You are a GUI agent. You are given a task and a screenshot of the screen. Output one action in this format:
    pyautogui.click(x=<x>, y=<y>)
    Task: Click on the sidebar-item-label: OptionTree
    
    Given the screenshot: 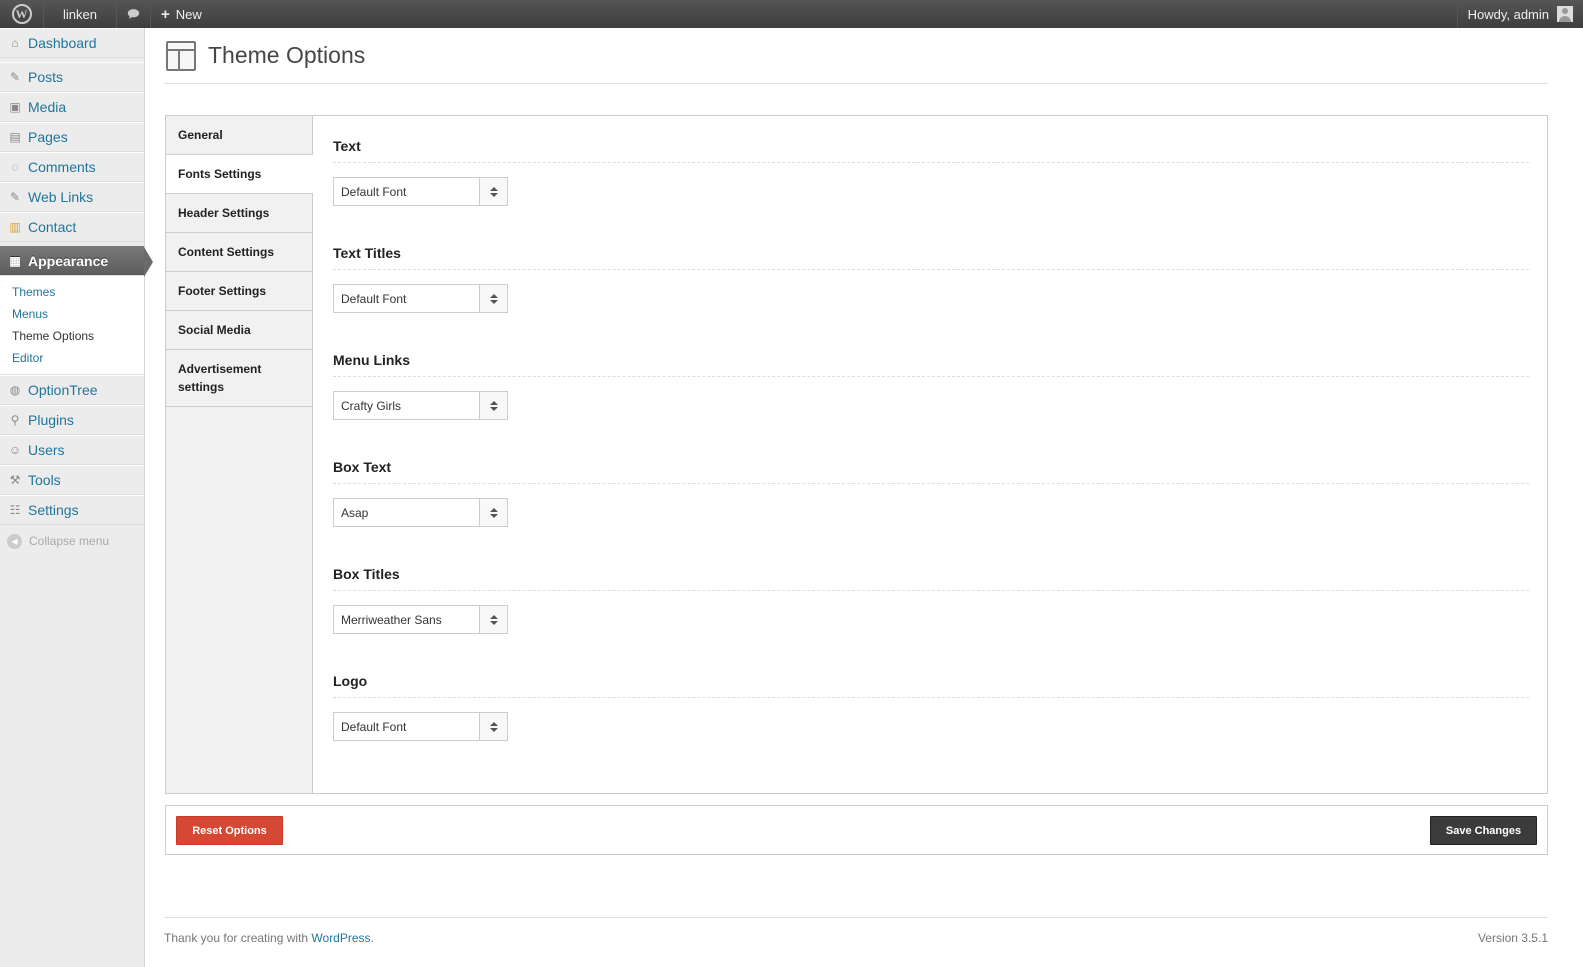 What is the action you would take?
    pyautogui.click(x=63, y=390)
    